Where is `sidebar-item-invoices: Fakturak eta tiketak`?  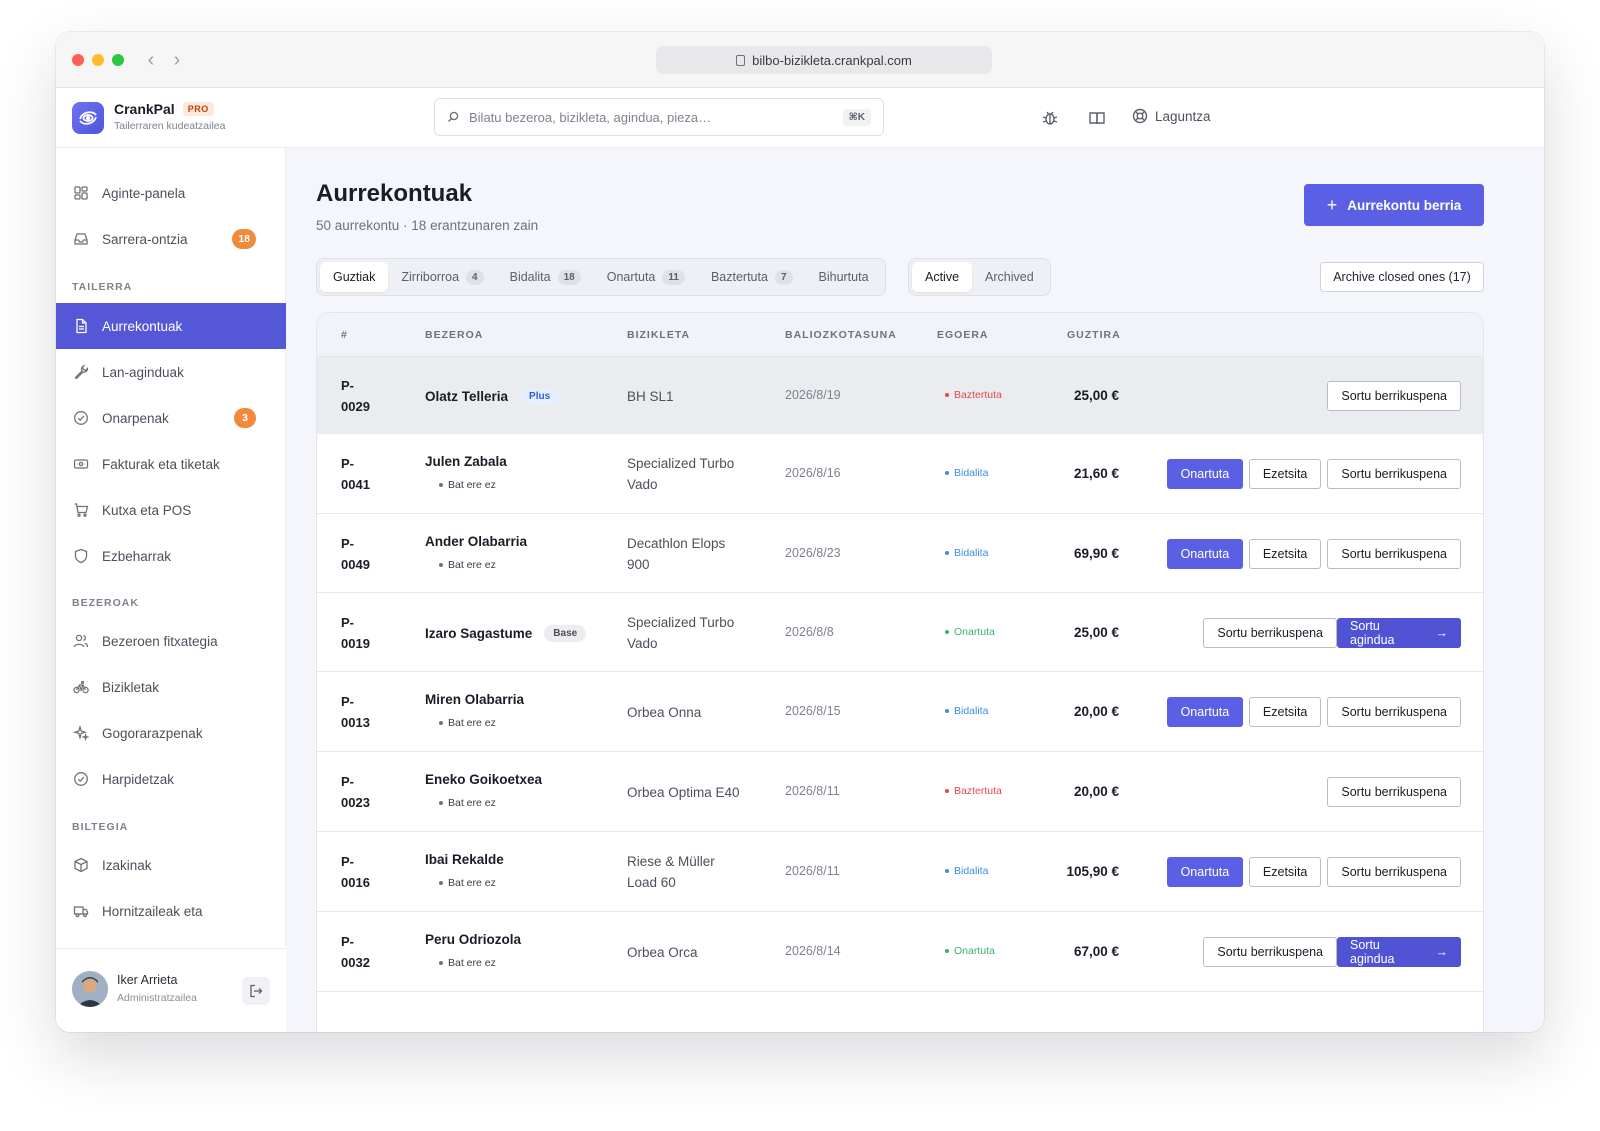
sidebar-item-invoices: Fakturak eta tiketak is located at coordinates (171, 464).